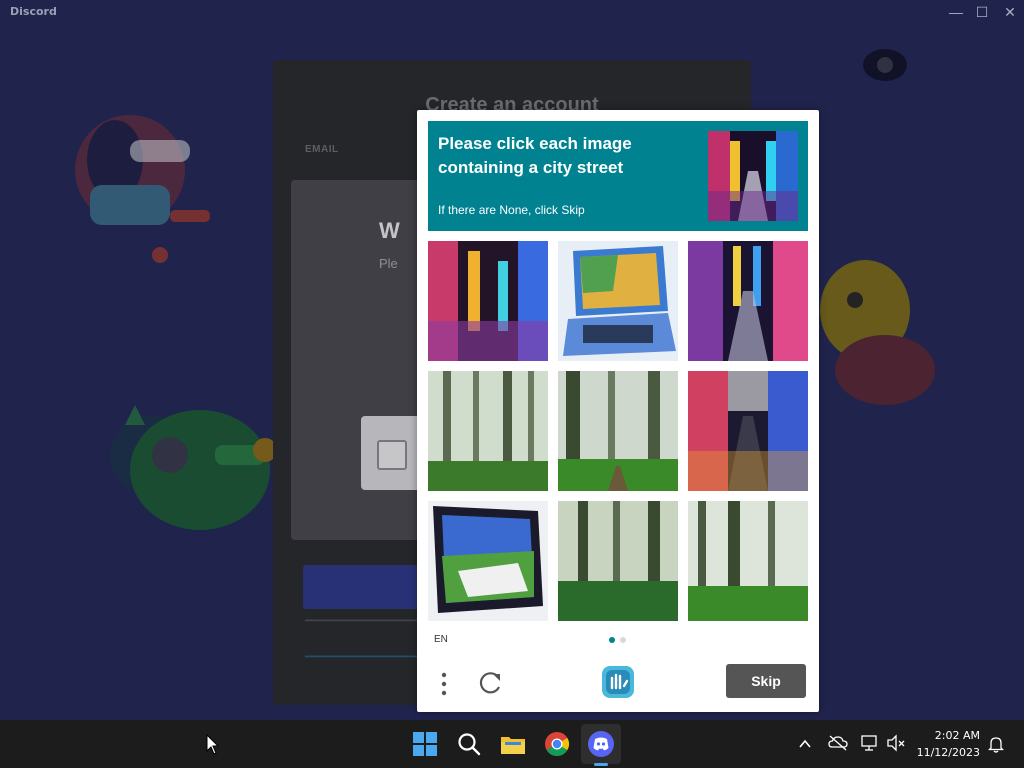 The image size is (1024, 768). Describe the element at coordinates (441, 639) in the screenshot. I see `language-selector: EN` at that location.